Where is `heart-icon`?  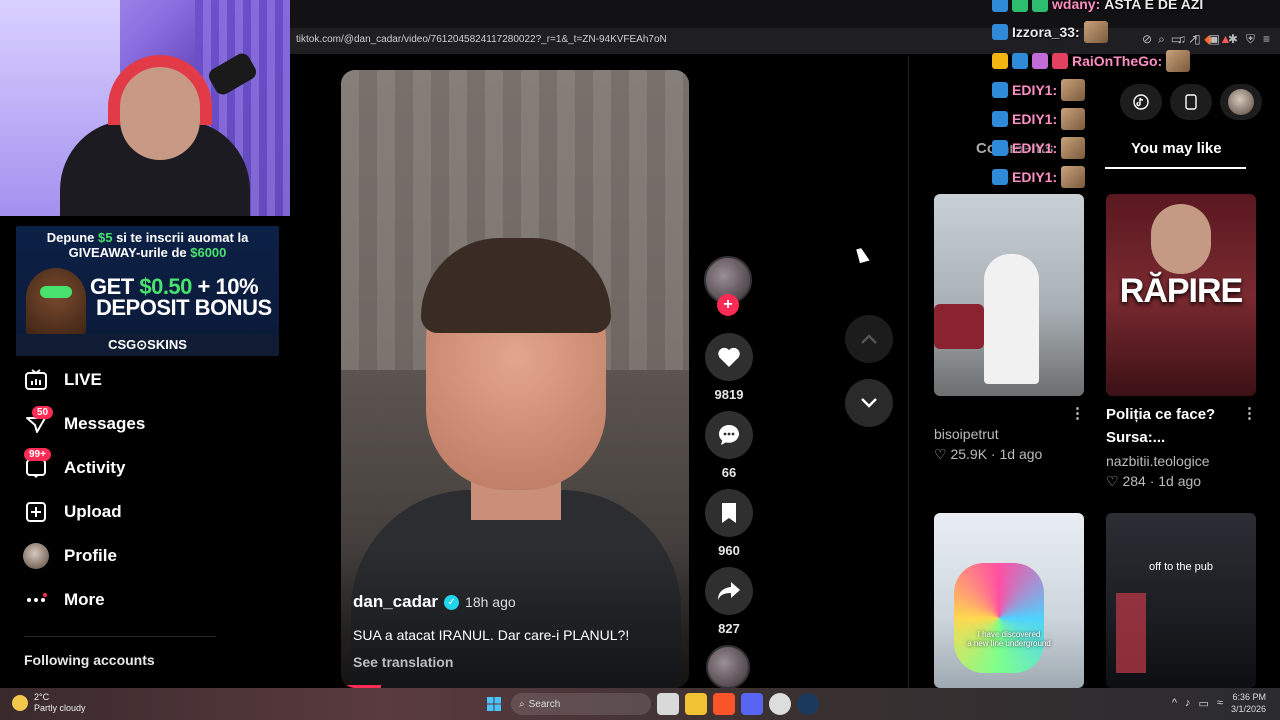
heart-icon is located at coordinates (729, 357).